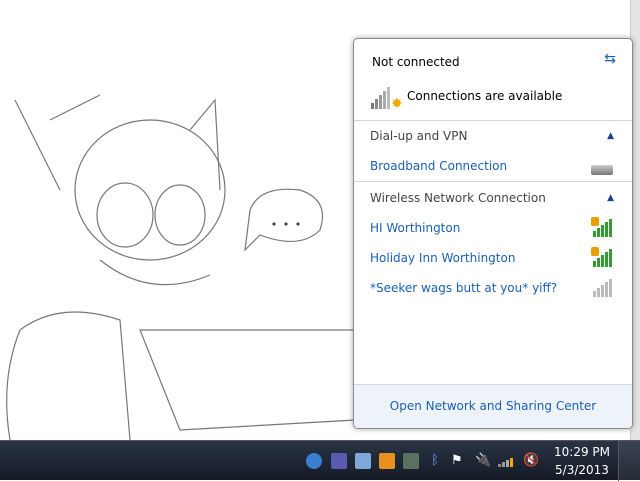 The image size is (640, 481). What do you see at coordinates (397, 104) in the screenshot?
I see `star-burst-icon: ✸` at bounding box center [397, 104].